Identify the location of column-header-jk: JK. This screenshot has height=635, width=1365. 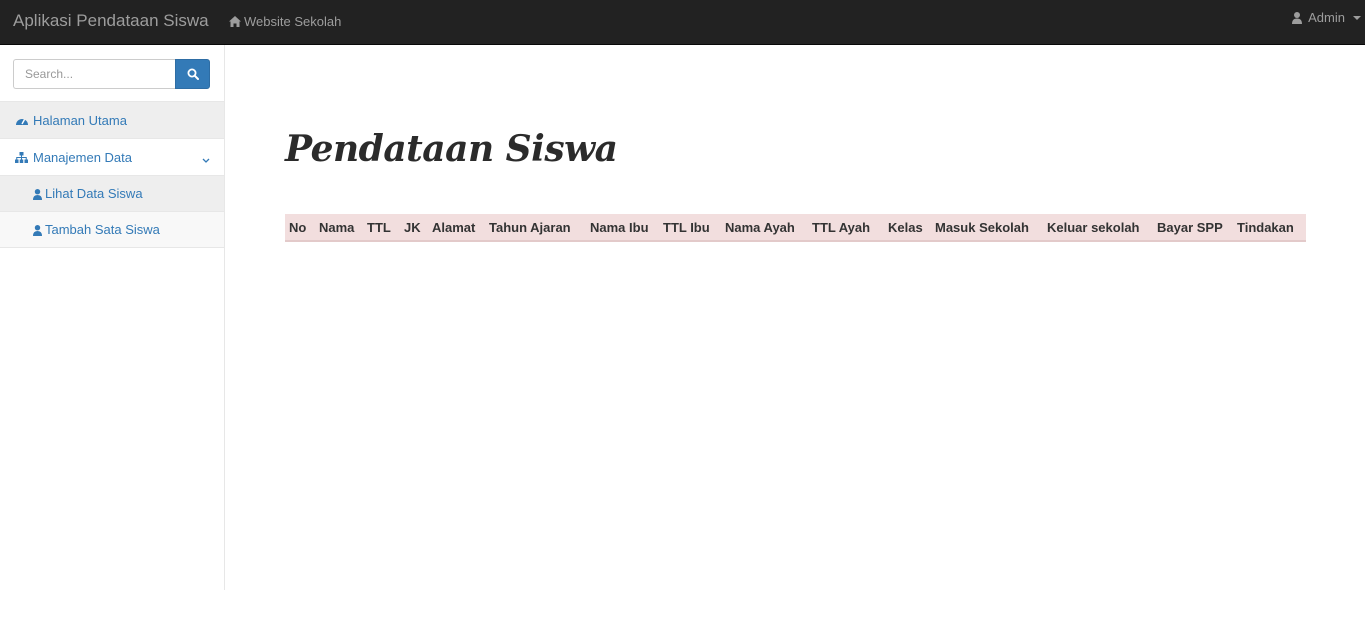
(412, 227).